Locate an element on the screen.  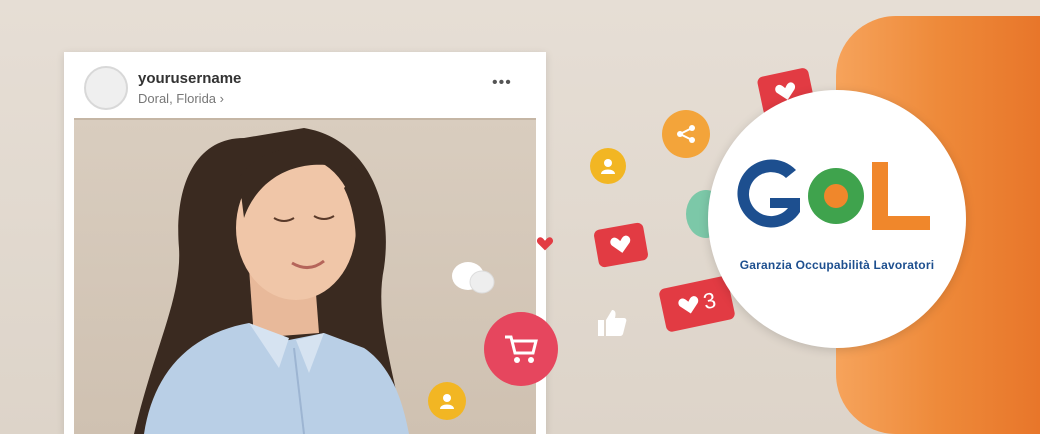
gol-logo-badge: Garanzia Occupabilità Lavoratori is located at coordinates (837, 219).